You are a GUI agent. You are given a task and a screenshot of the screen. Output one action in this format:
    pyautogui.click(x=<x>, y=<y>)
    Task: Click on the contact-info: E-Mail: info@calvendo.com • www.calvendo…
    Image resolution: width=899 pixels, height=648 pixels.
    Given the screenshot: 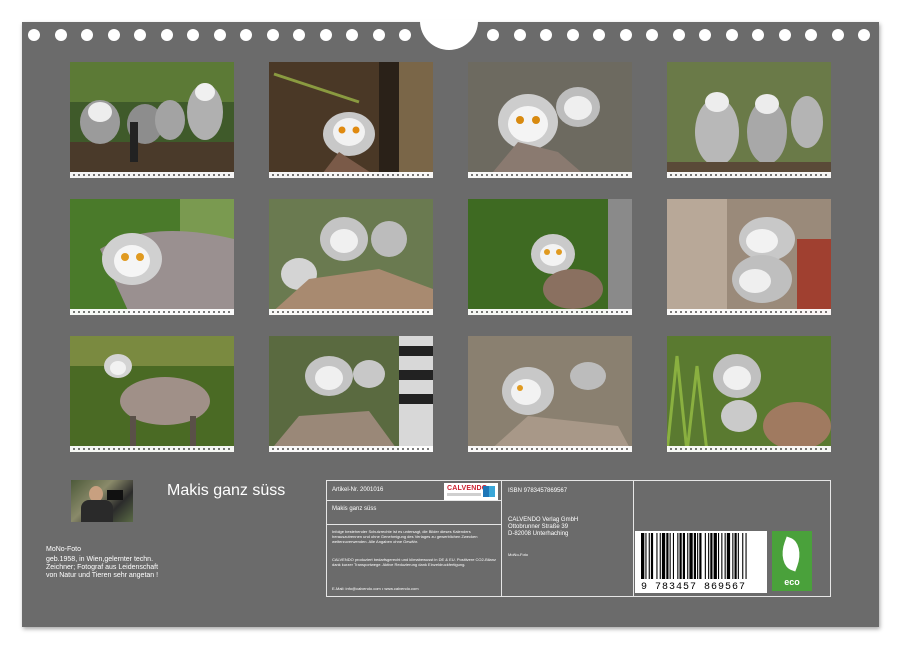 What is the action you would take?
    pyautogui.click(x=375, y=588)
    